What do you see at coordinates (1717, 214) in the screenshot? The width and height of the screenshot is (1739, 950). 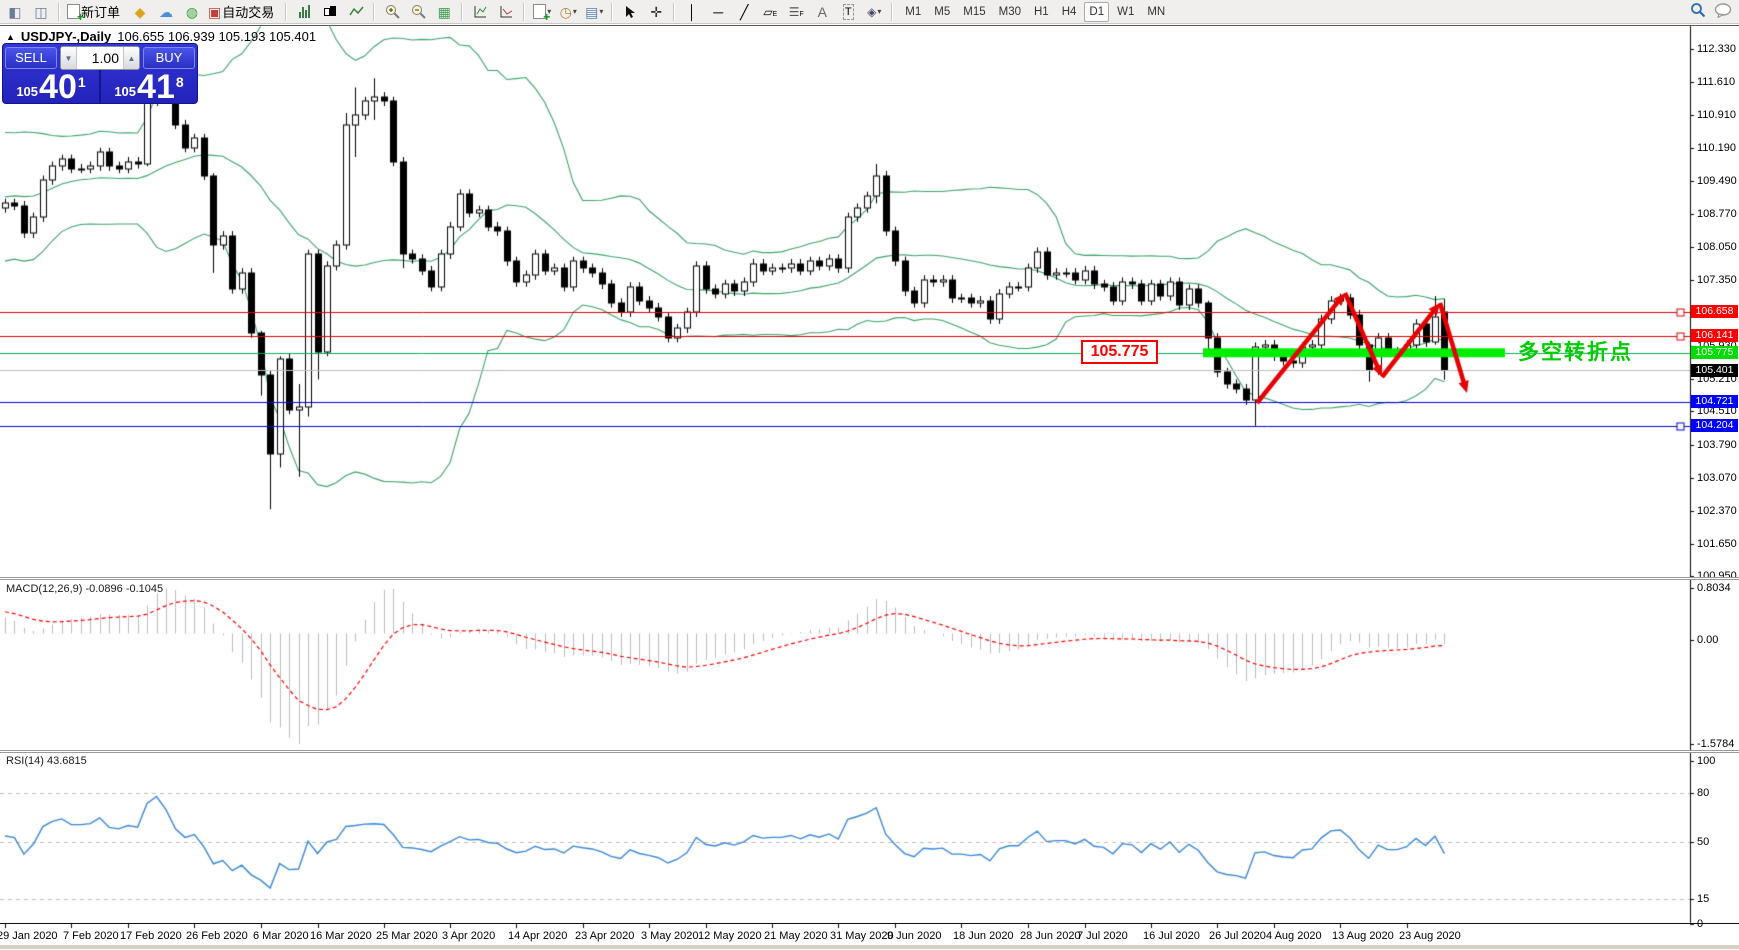 I see `price-axis-tick: 108.770` at bounding box center [1717, 214].